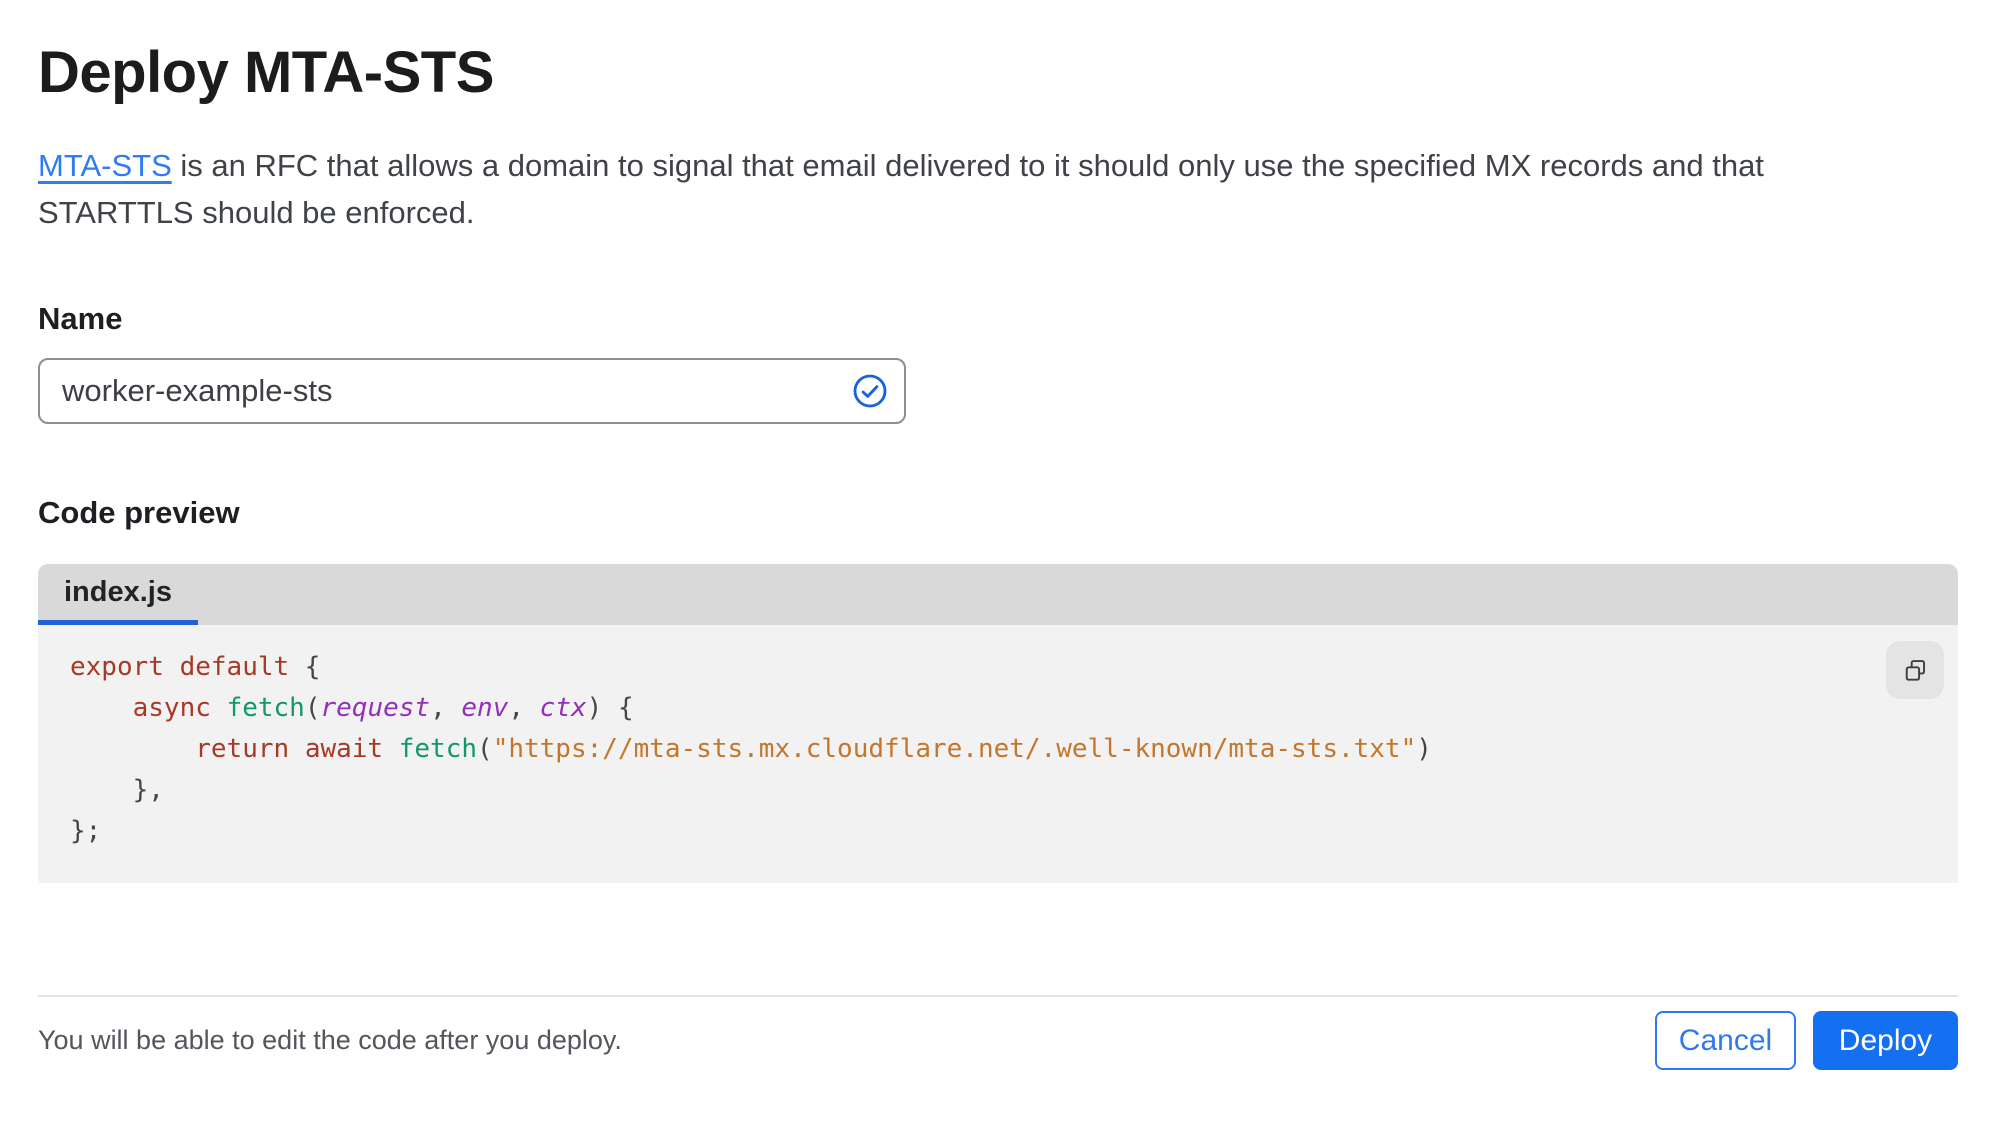 Image resolution: width=1999 pixels, height=1138 pixels. I want to click on footer-actions: Cancel Deploy, so click(1806, 1040).